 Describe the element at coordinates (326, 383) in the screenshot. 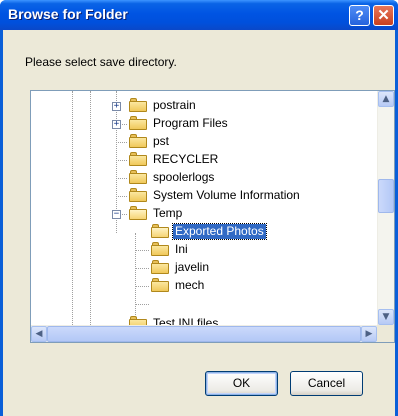

I see `cancel-button: Cancel` at that location.